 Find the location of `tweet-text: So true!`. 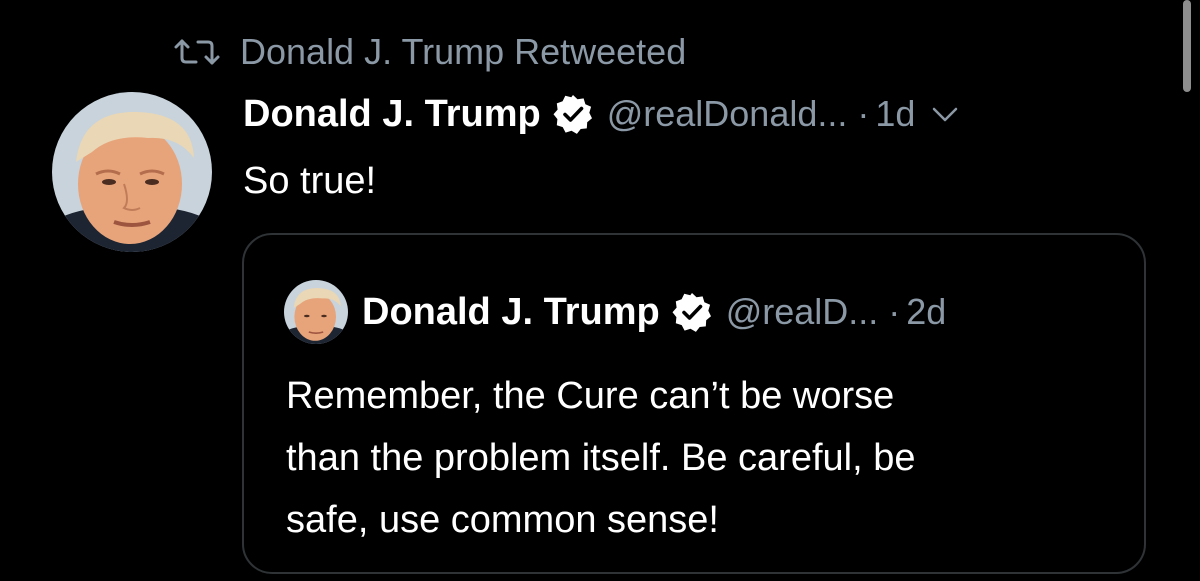

tweet-text: So true! is located at coordinates (310, 181).